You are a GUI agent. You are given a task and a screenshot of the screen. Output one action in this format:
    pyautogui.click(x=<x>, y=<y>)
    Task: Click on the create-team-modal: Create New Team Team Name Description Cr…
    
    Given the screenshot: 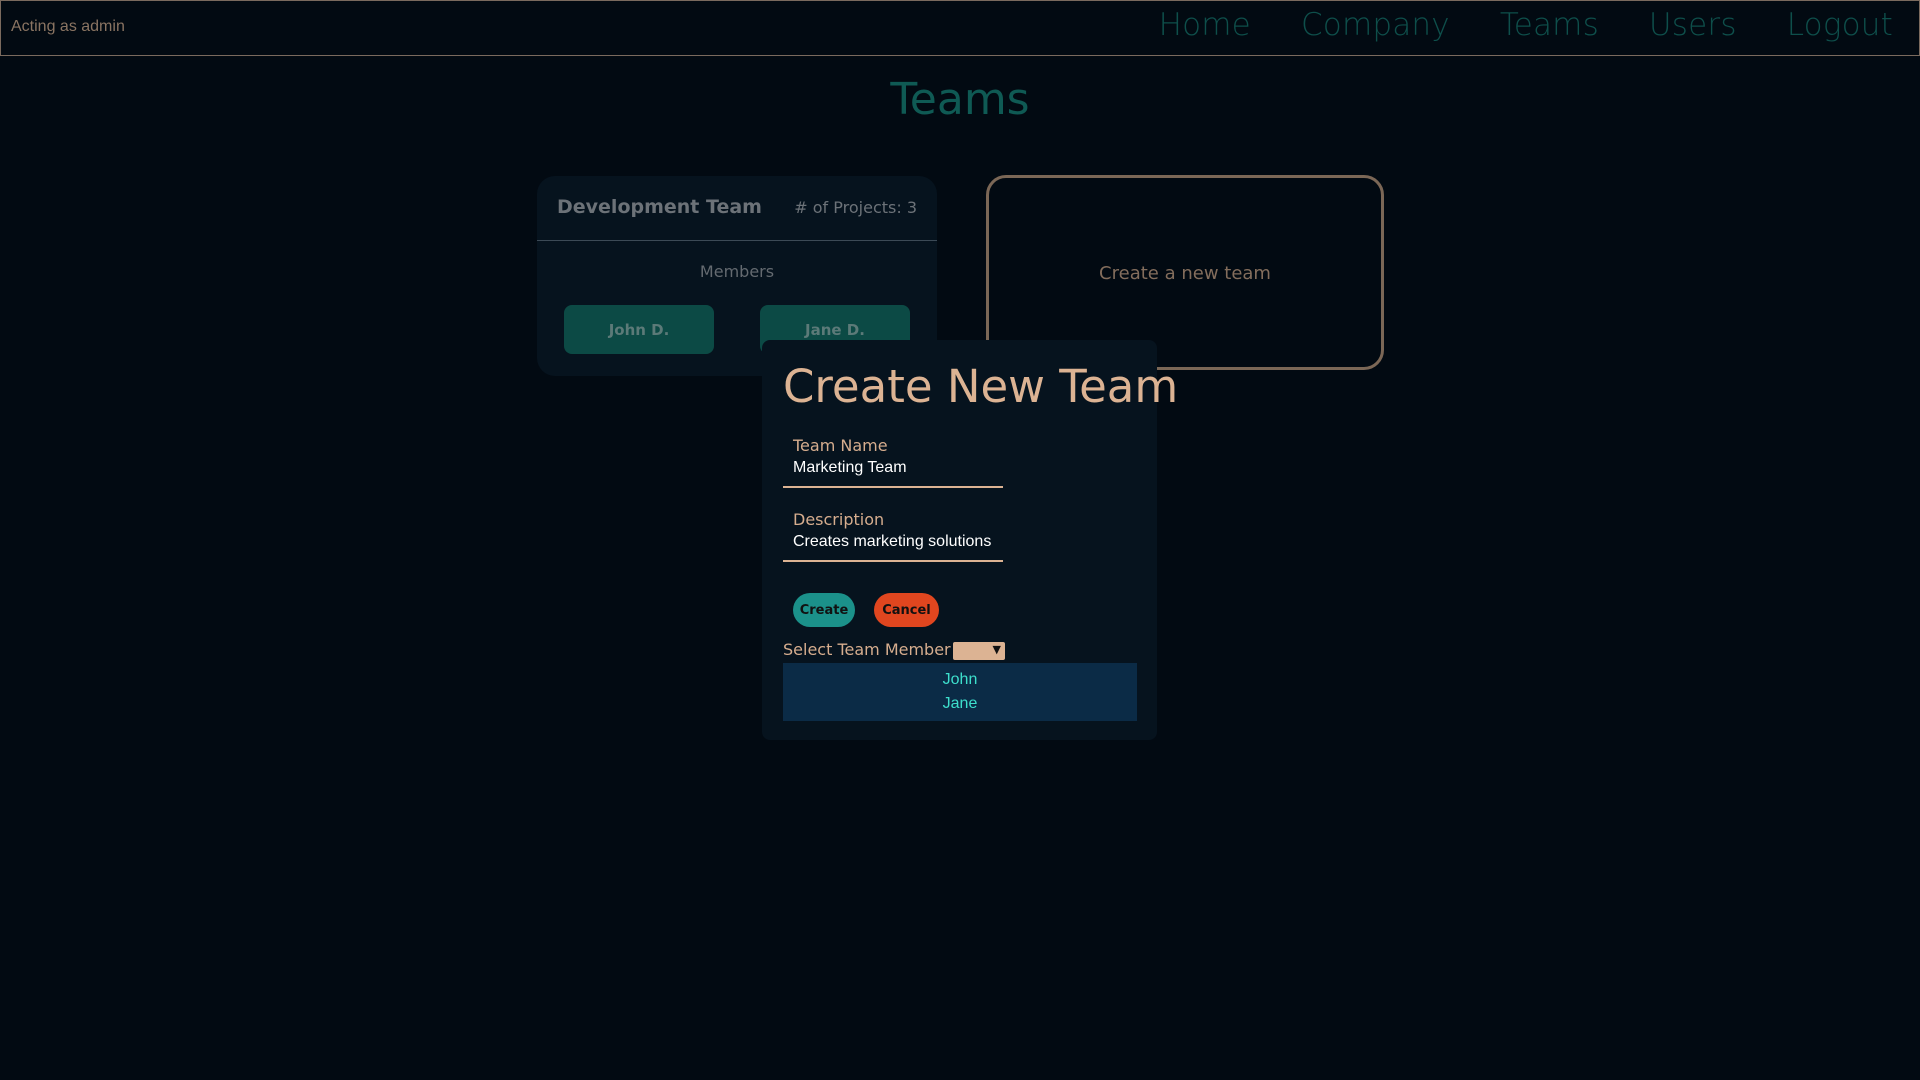 What is the action you would take?
    pyautogui.click(x=970, y=540)
    